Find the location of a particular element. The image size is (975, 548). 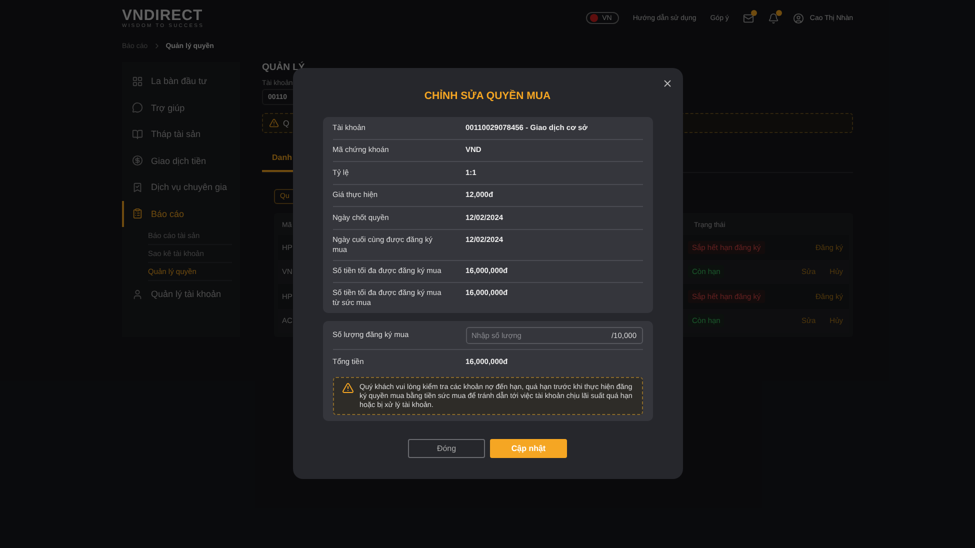

flag-icon is located at coordinates (594, 18).